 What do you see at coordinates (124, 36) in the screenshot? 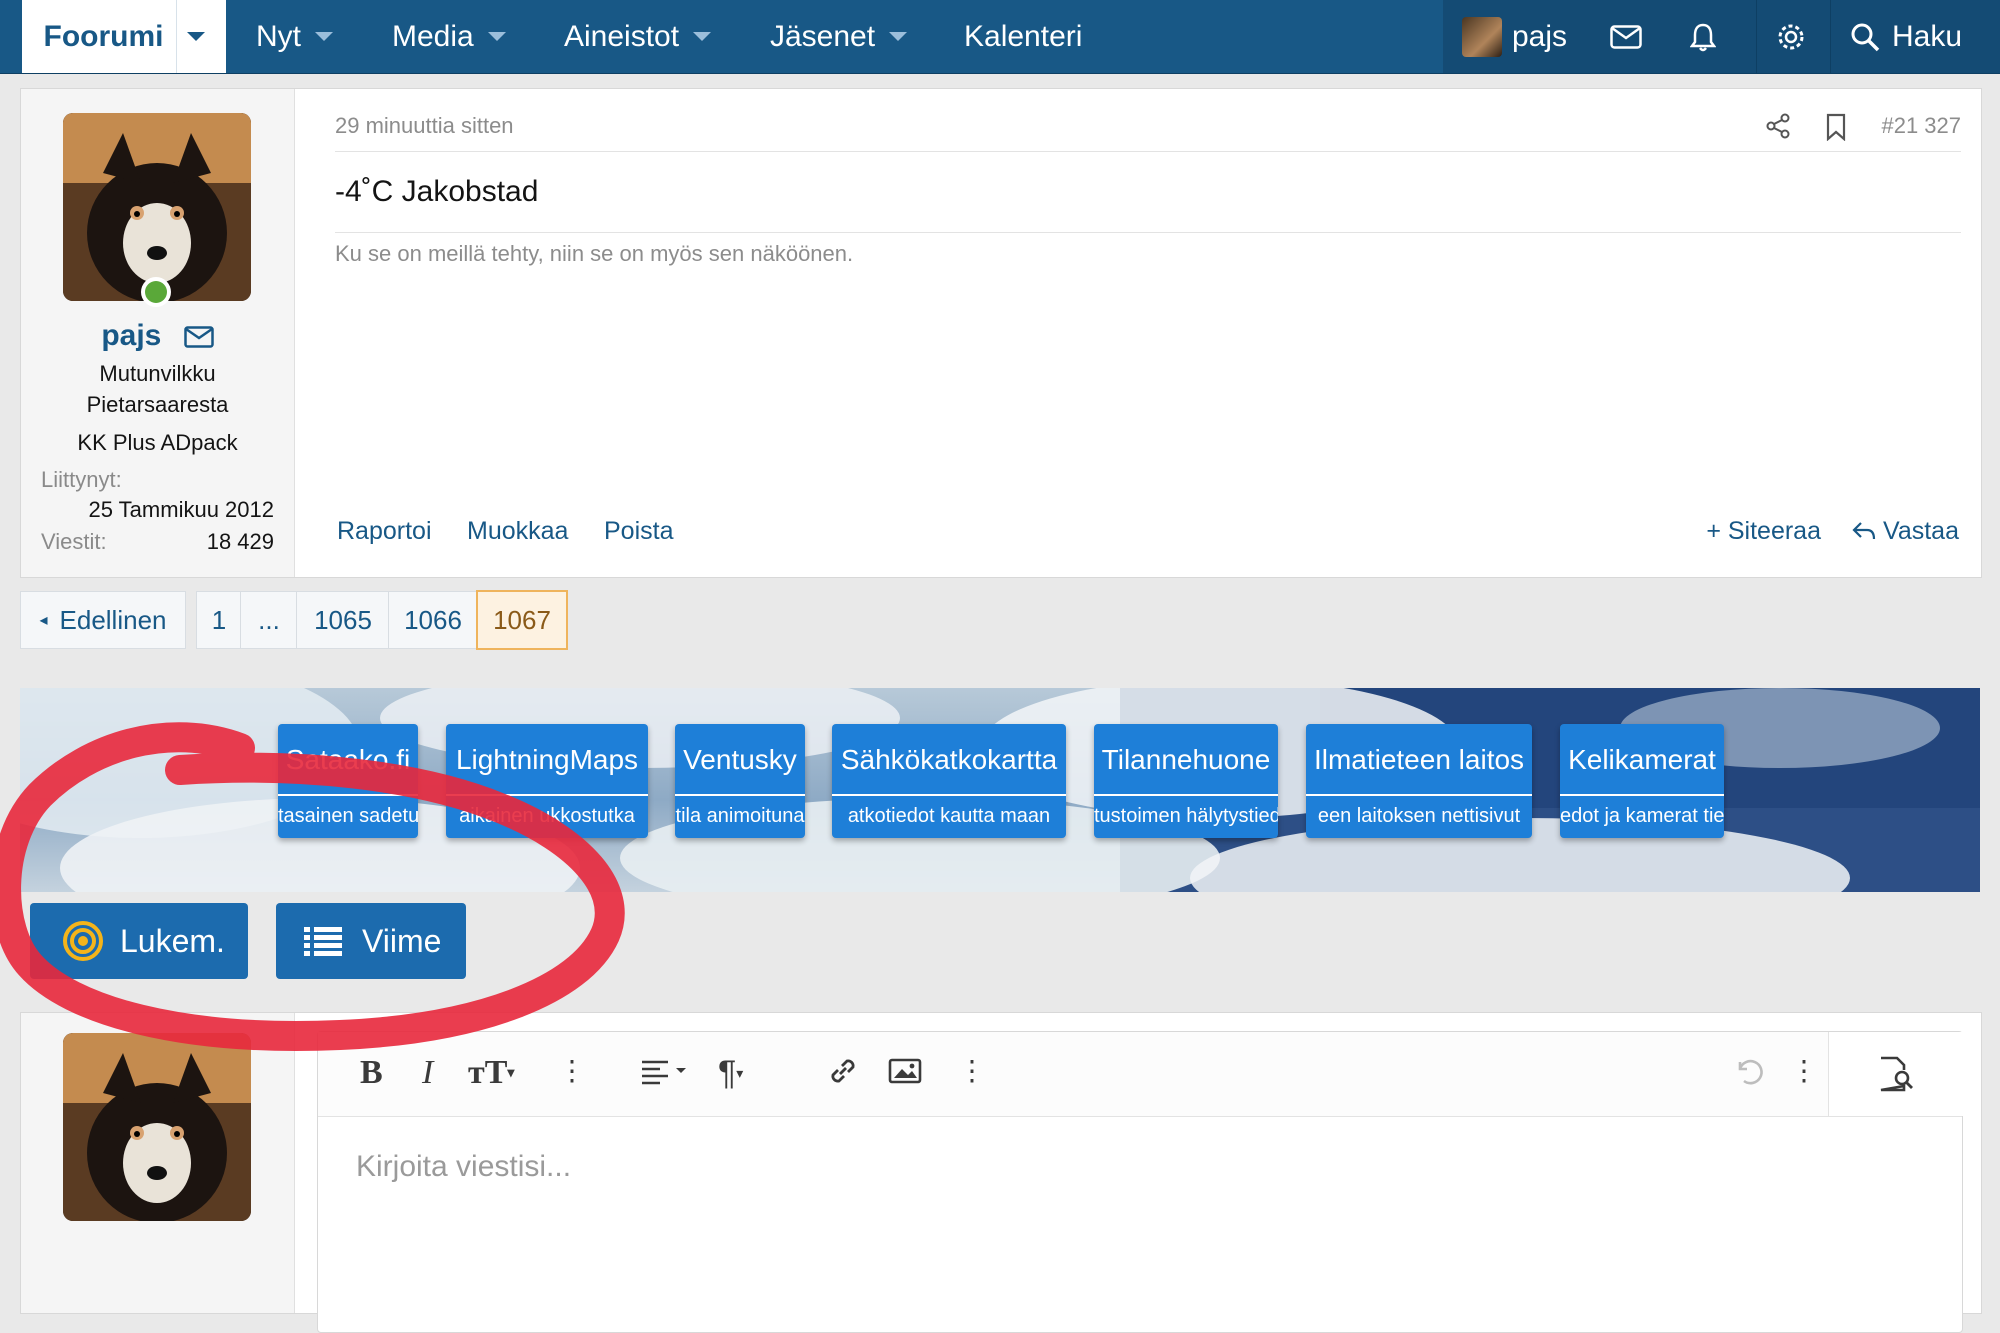
I see `nav-forum-tab: Foorumi` at bounding box center [124, 36].